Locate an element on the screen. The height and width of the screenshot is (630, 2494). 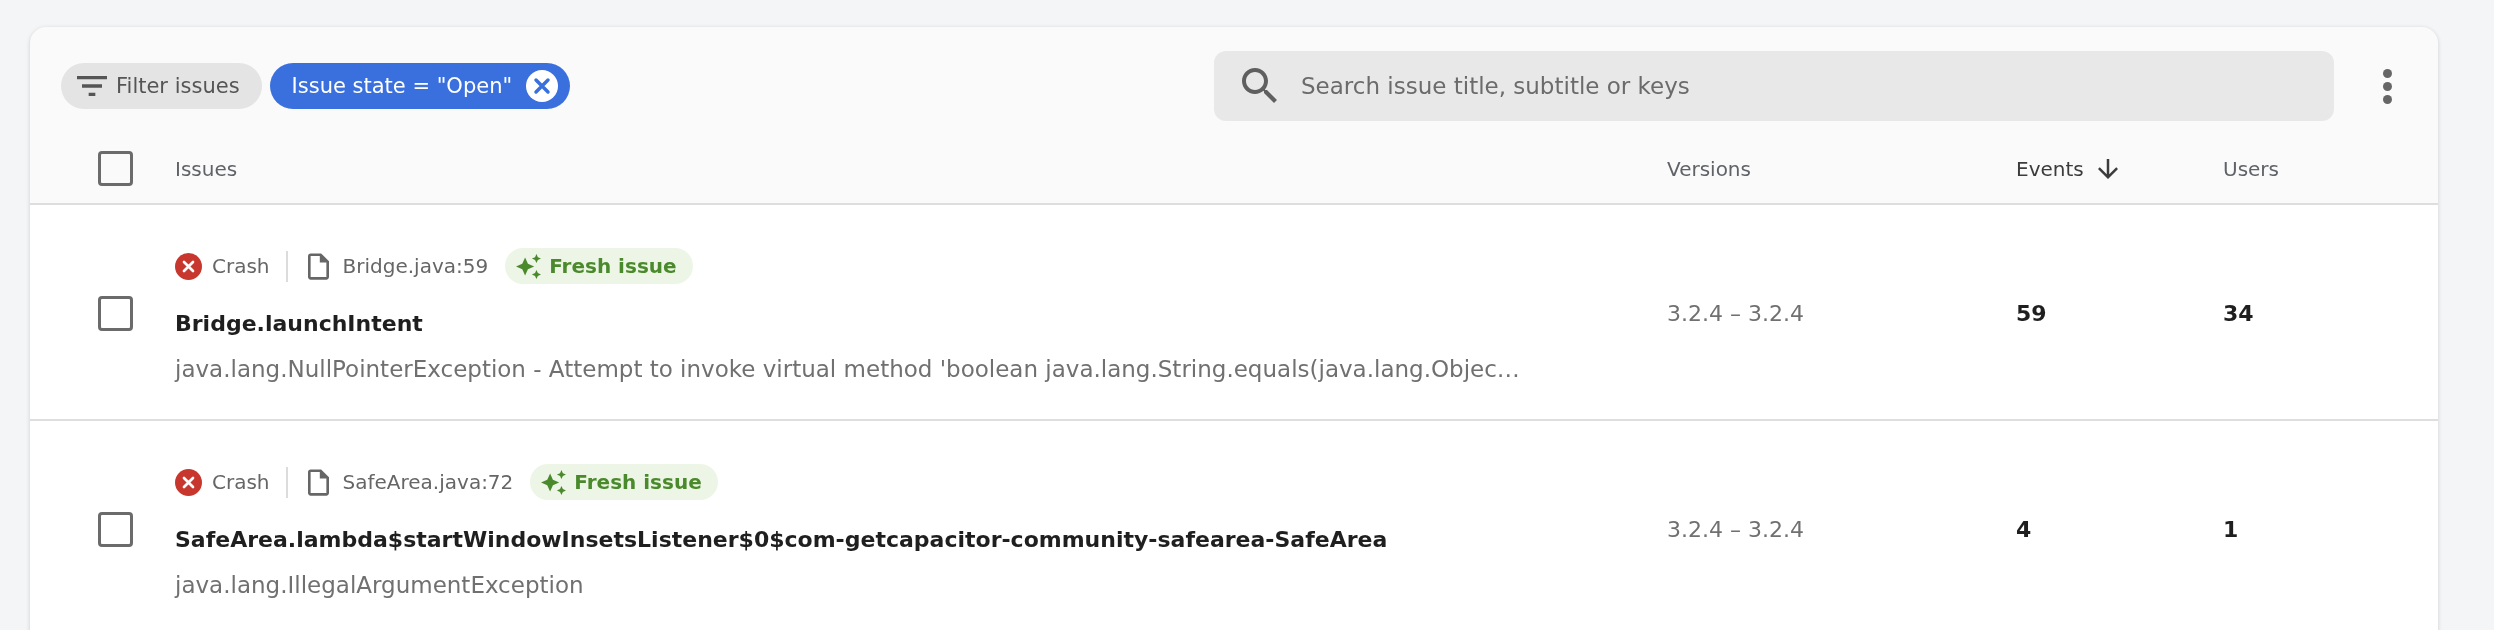
event-count: 59 is located at coordinates (2032, 313).